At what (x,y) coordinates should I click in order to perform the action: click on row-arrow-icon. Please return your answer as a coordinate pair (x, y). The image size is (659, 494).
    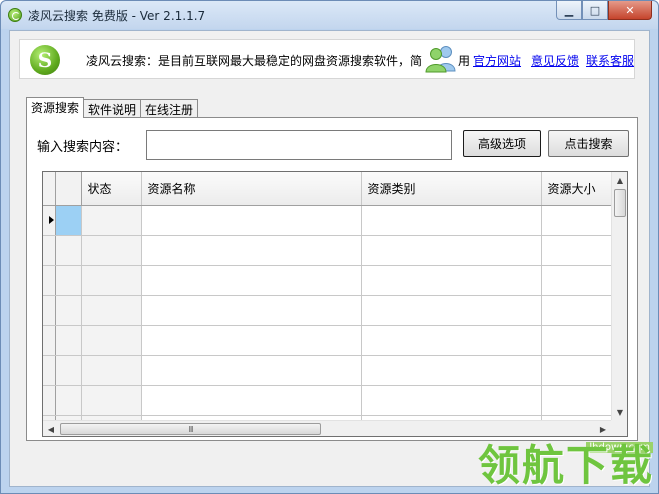
    Looking at the image, I should click on (51, 220).